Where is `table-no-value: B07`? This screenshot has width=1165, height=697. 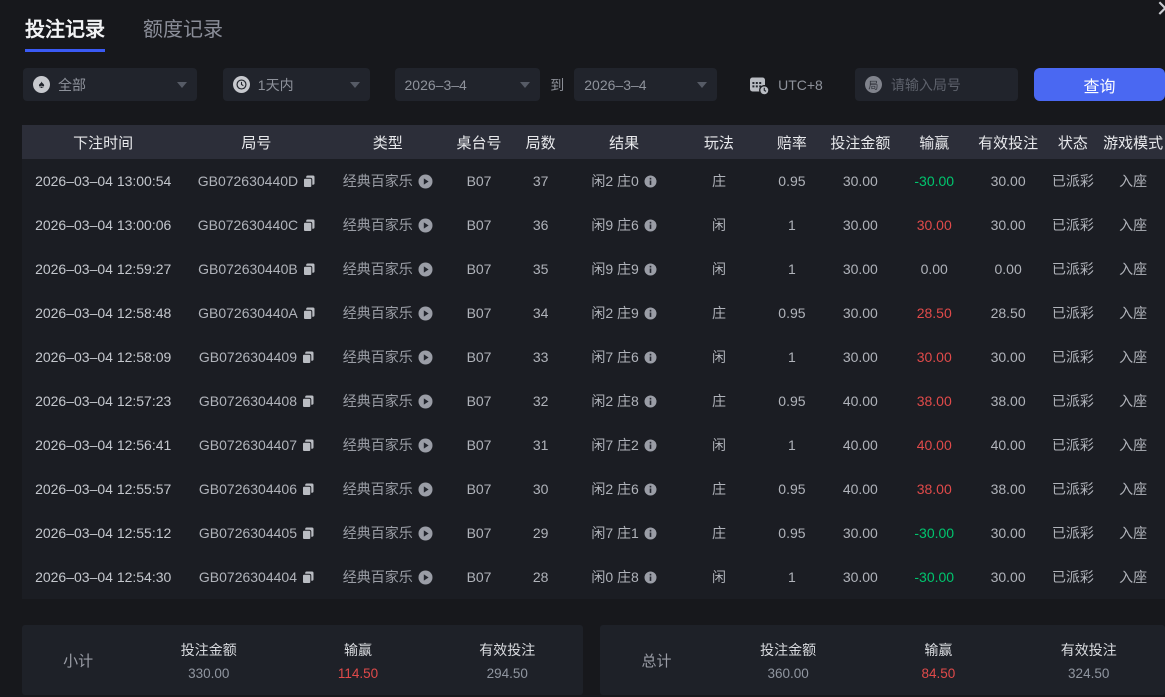 table-no-value: B07 is located at coordinates (479, 181).